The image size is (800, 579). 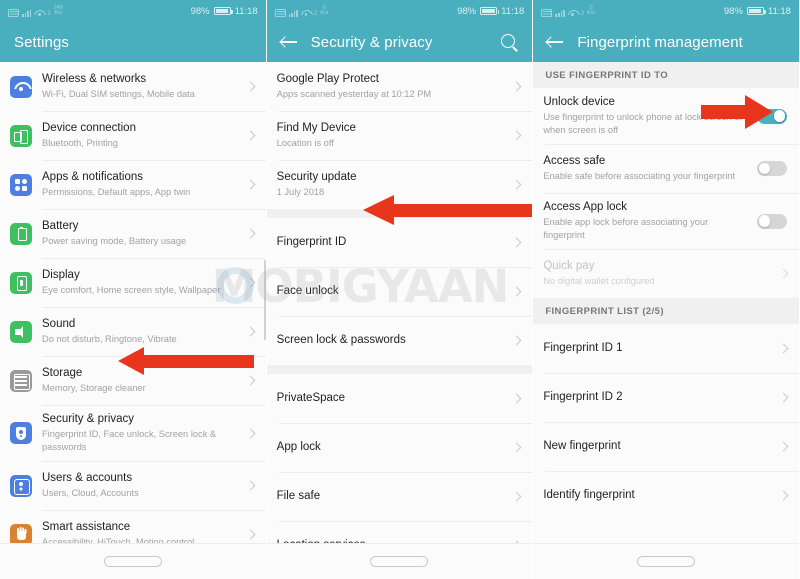 What do you see at coordinates (300, 192) in the screenshot?
I see `item-subtitle: 1 July 2018` at bounding box center [300, 192].